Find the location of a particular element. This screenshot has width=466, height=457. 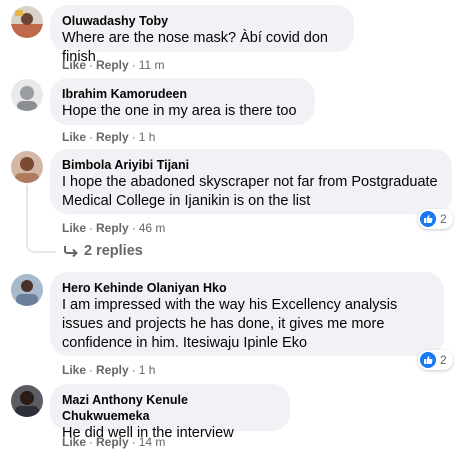

comment-text: Hope the one in my area is there too is located at coordinates (179, 111).